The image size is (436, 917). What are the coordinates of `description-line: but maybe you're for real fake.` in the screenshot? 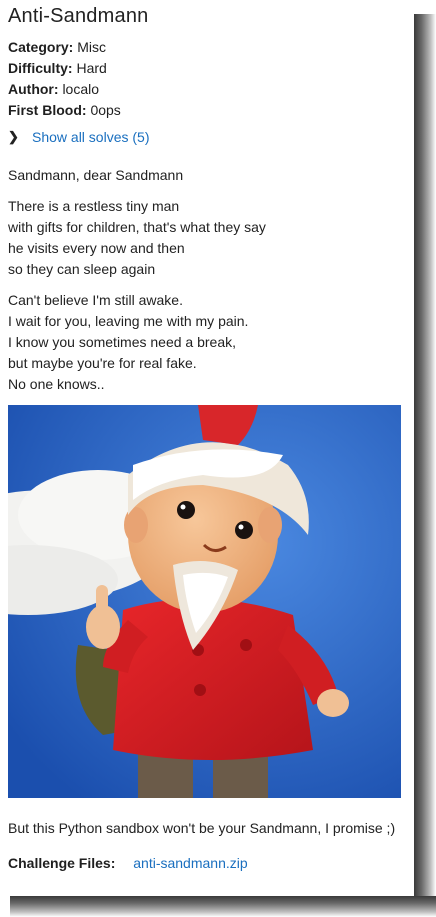 It's located at (102, 363).